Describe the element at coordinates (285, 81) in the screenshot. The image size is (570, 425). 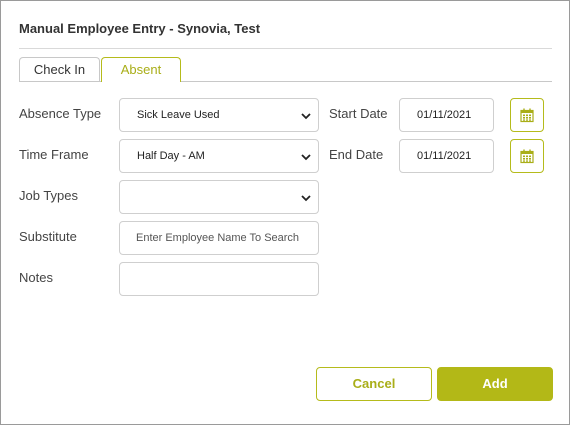
I see `tabs-divider` at that location.